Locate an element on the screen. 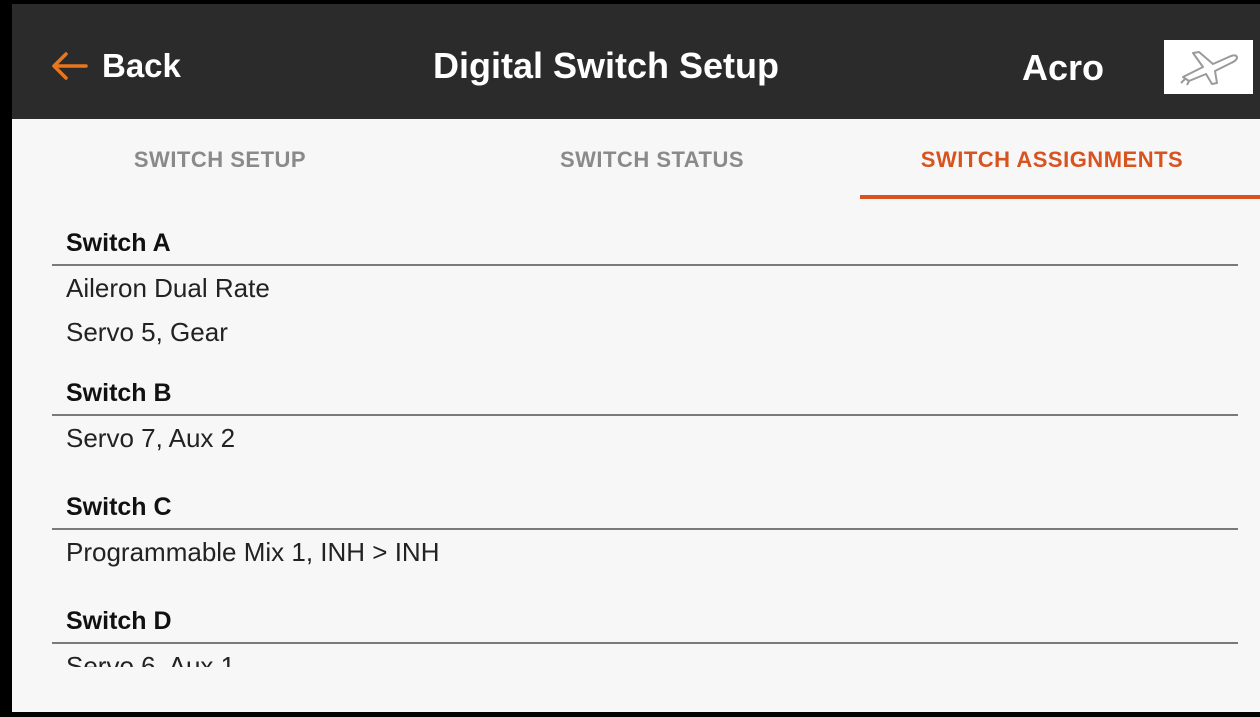  list-item: Servo 5, Gear is located at coordinates (645, 332).